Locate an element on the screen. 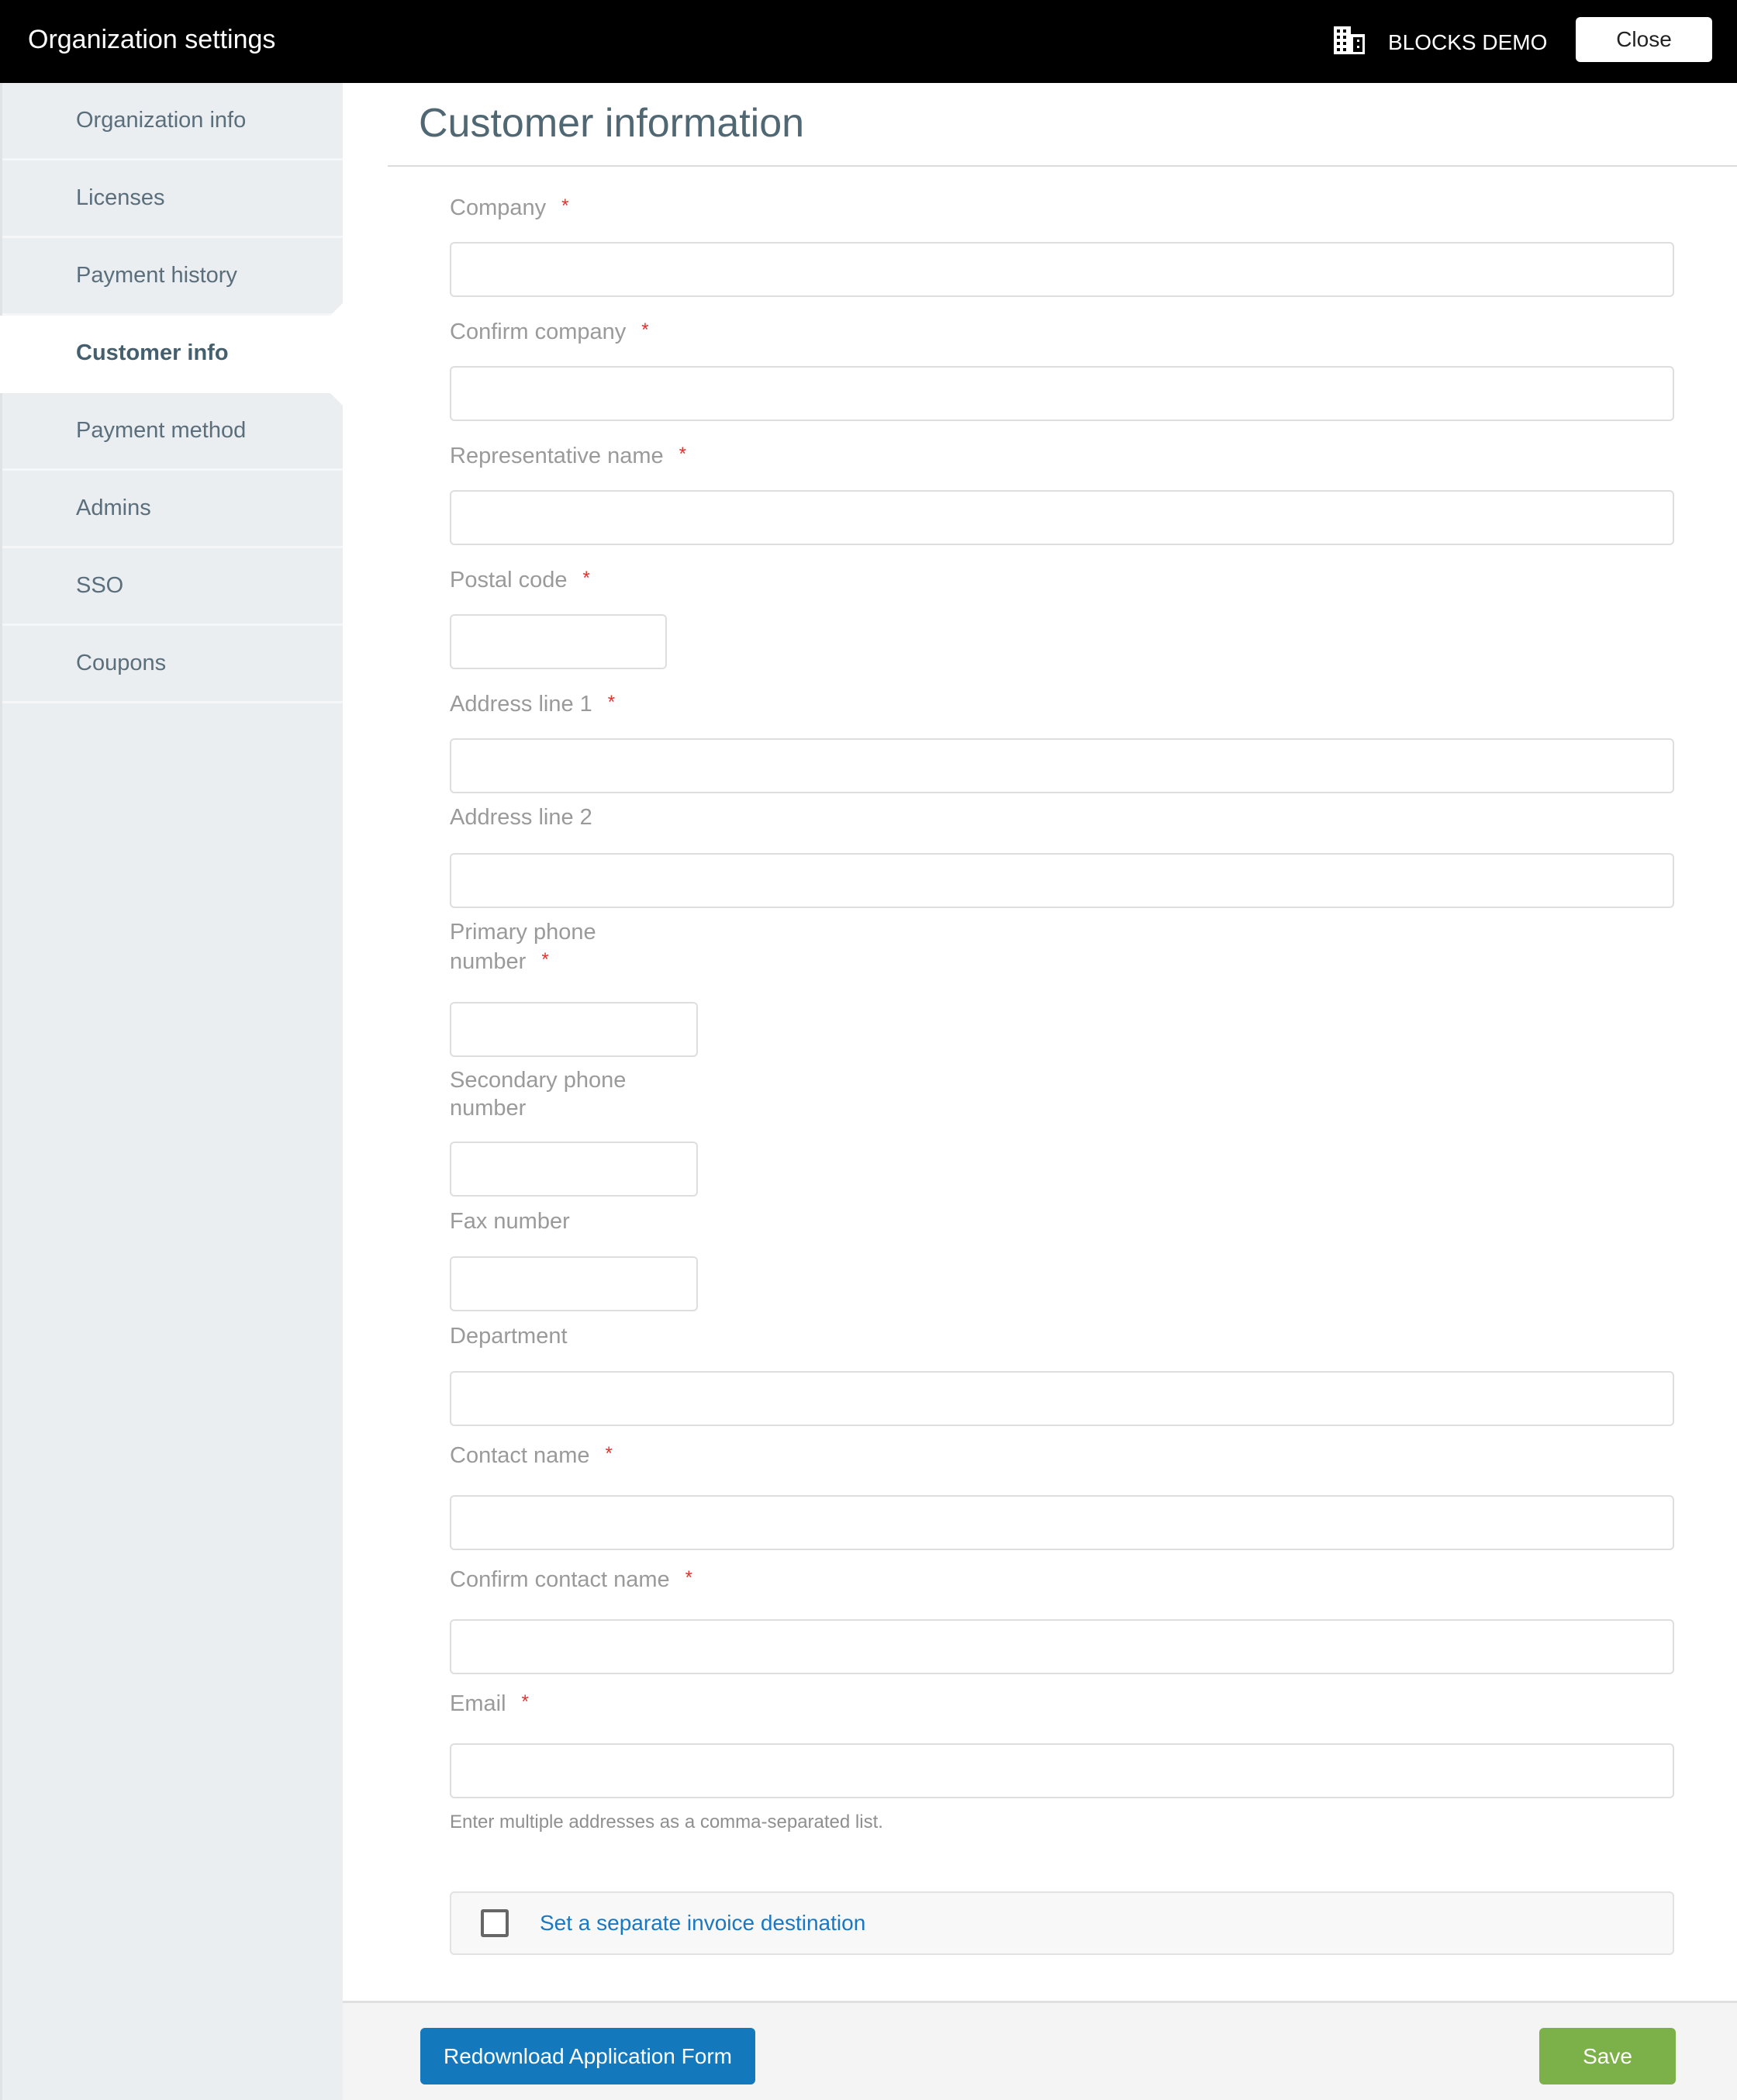 The width and height of the screenshot is (1737, 2100). sidebar-item-customer-info: Customer info is located at coordinates (171, 354).